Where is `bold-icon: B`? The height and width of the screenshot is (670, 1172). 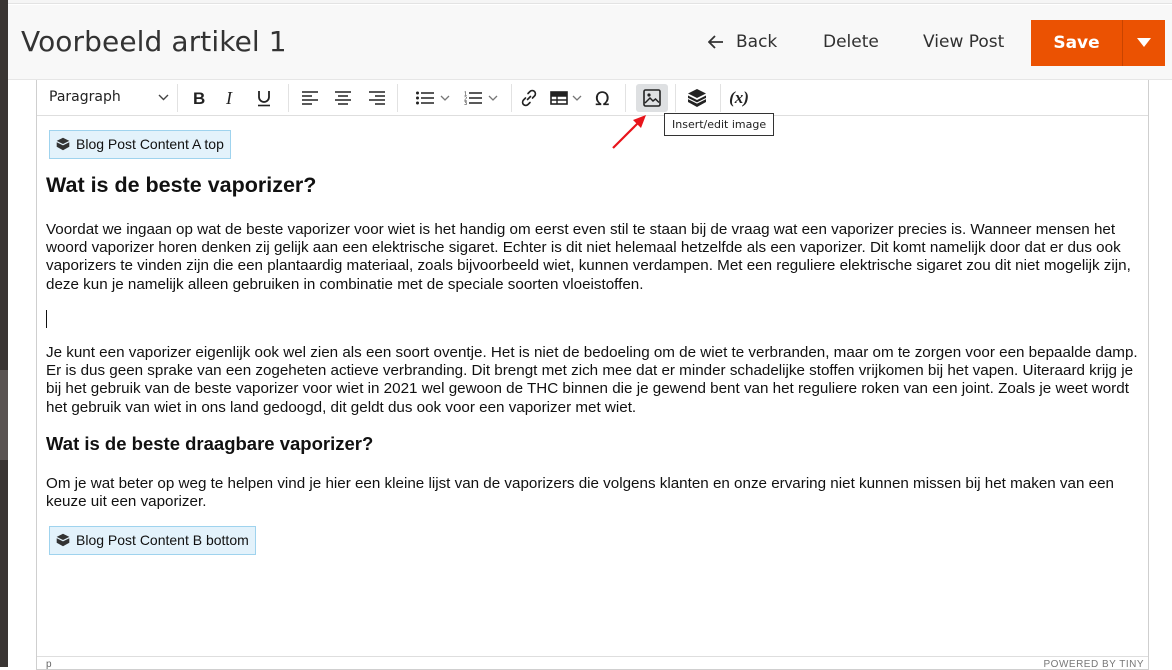
bold-icon: B is located at coordinates (199, 98).